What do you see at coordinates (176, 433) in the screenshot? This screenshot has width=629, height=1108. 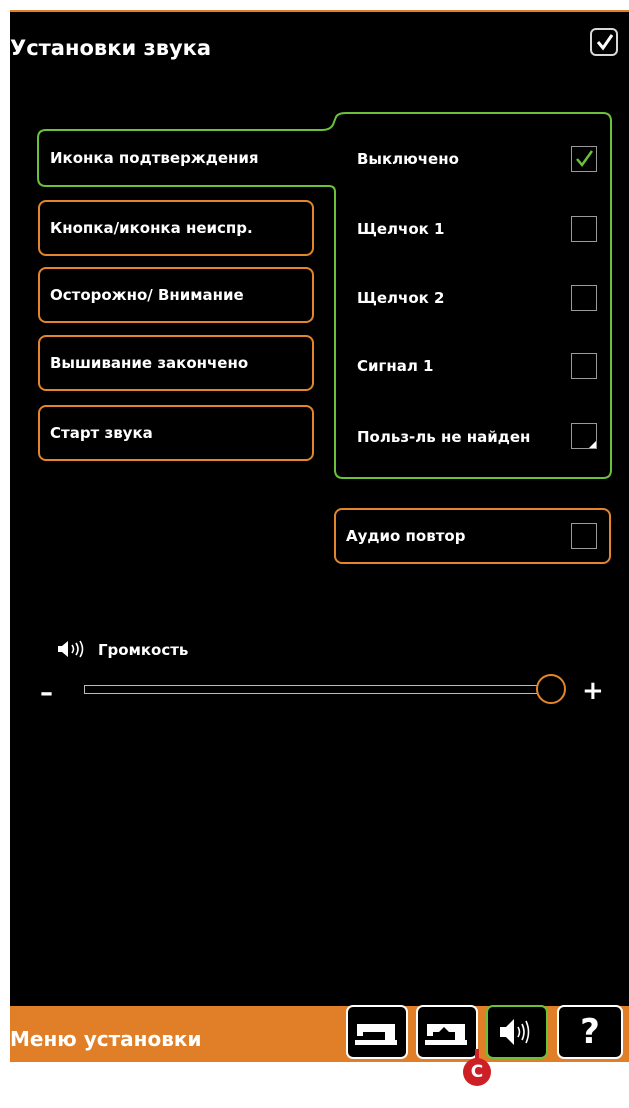 I see `category-start-sound: Старт звука` at bounding box center [176, 433].